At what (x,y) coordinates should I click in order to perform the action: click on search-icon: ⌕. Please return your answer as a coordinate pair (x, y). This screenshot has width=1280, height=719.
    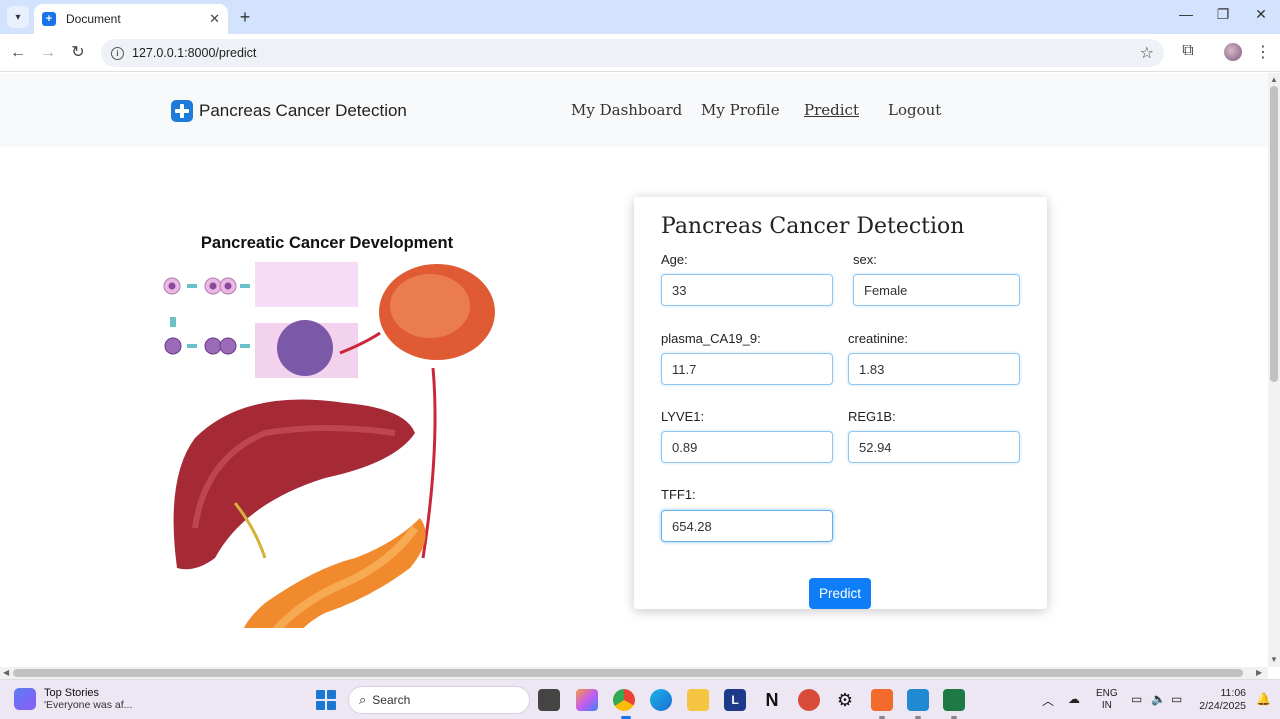
    Looking at the image, I should click on (363, 699).